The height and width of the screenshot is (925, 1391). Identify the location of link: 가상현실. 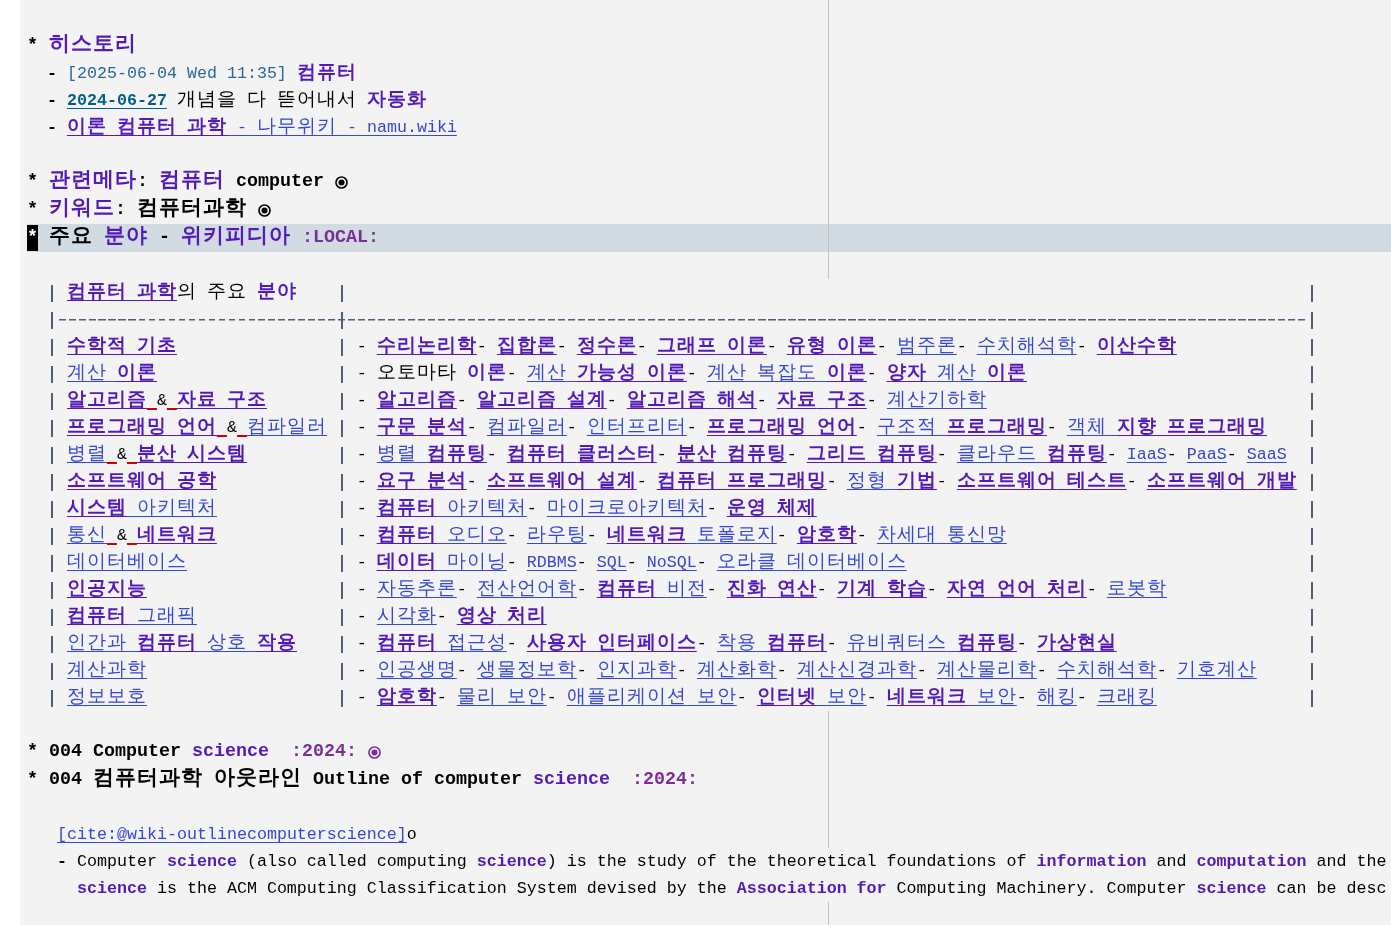
(1076, 643).